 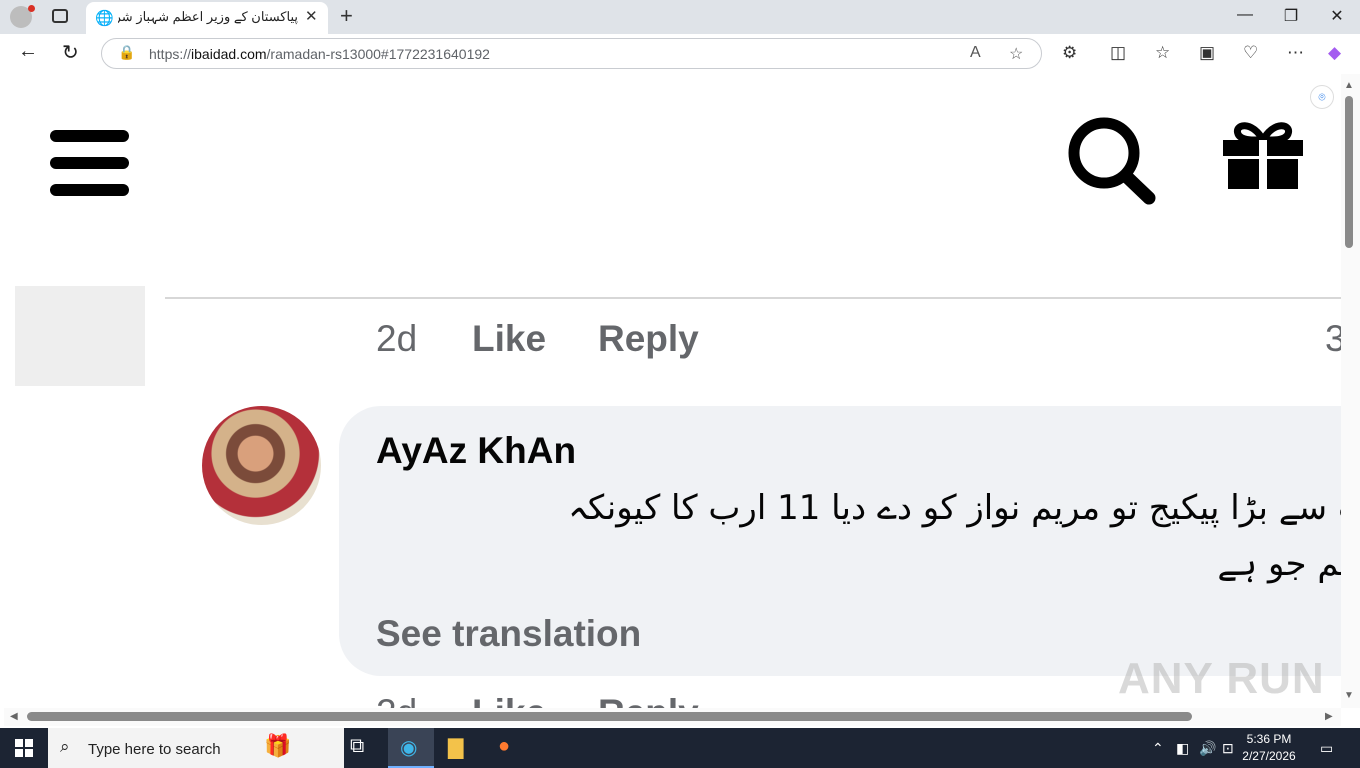 What do you see at coordinates (1269, 739) in the screenshot?
I see `clock-time: 5:36 PM` at bounding box center [1269, 739].